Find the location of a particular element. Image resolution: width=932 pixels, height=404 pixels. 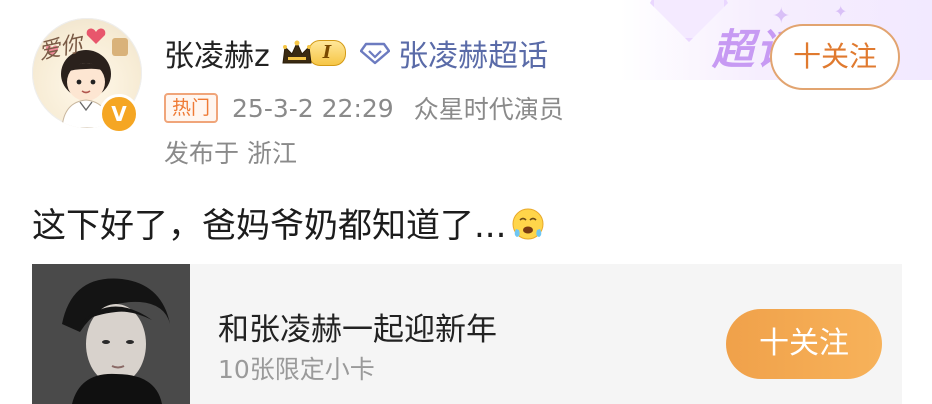

portrait-image is located at coordinates (111, 334).